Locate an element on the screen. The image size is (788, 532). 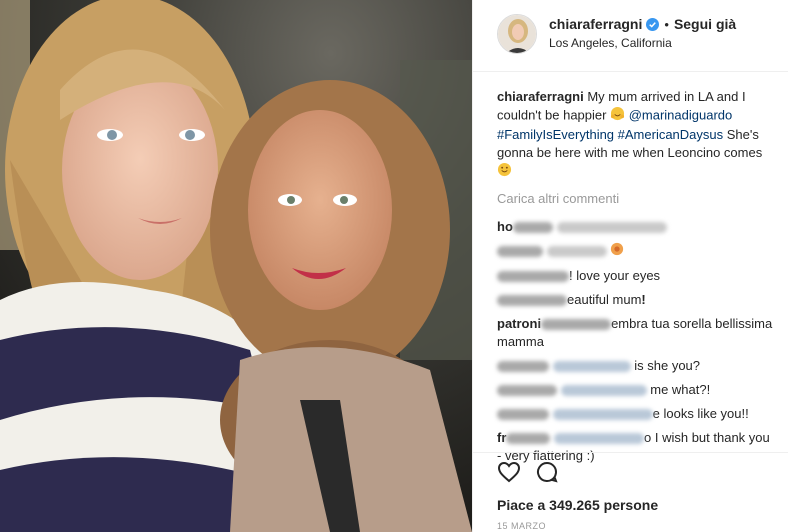
comment-text: e looks like you!! is located at coordinates (700, 414).